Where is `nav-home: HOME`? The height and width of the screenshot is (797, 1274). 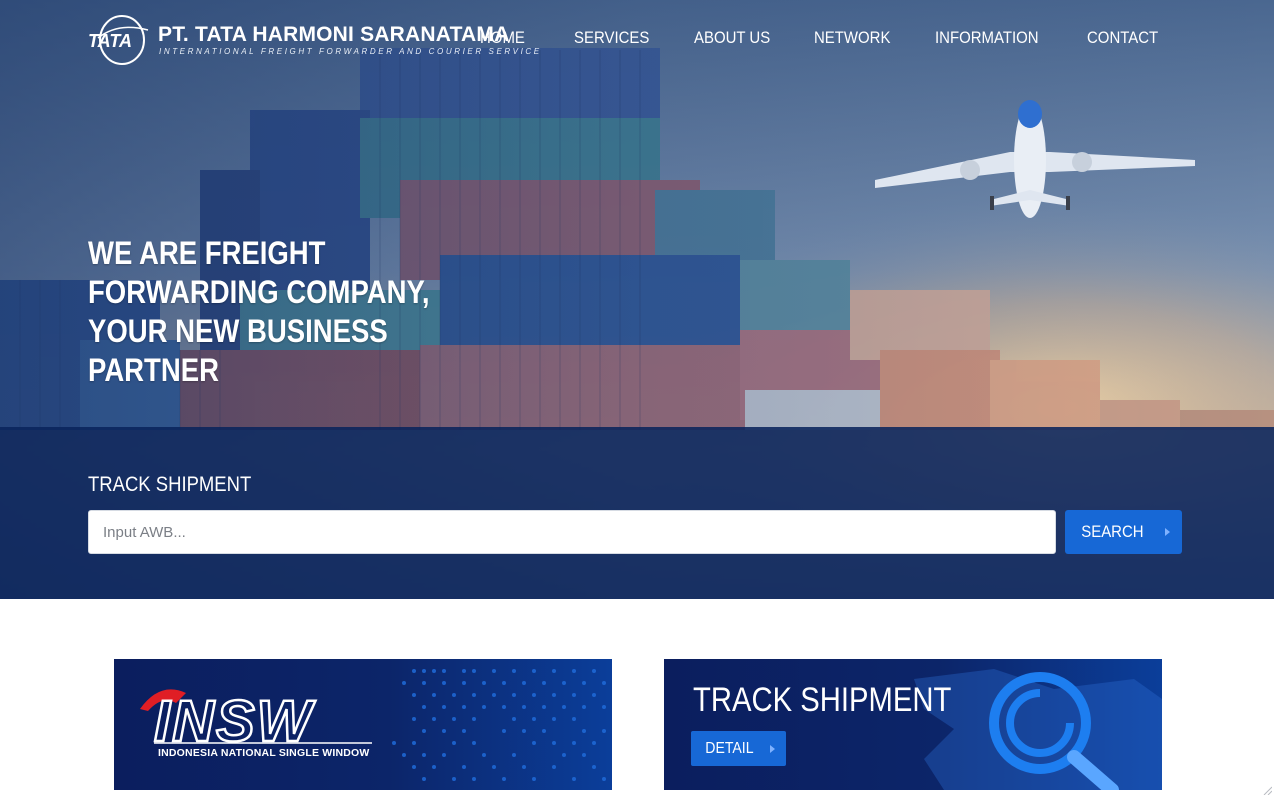
nav-home: HOME is located at coordinates (502, 38).